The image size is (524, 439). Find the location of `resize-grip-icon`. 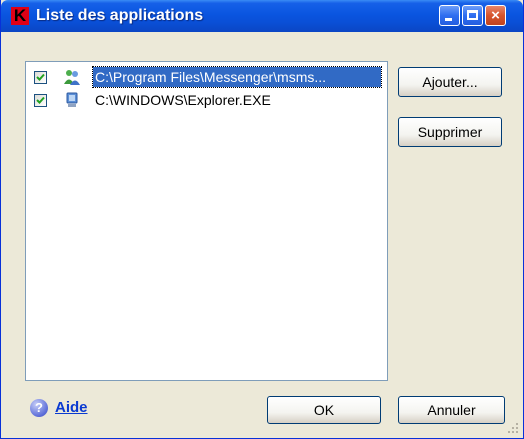

resize-grip-icon is located at coordinates (513, 428).